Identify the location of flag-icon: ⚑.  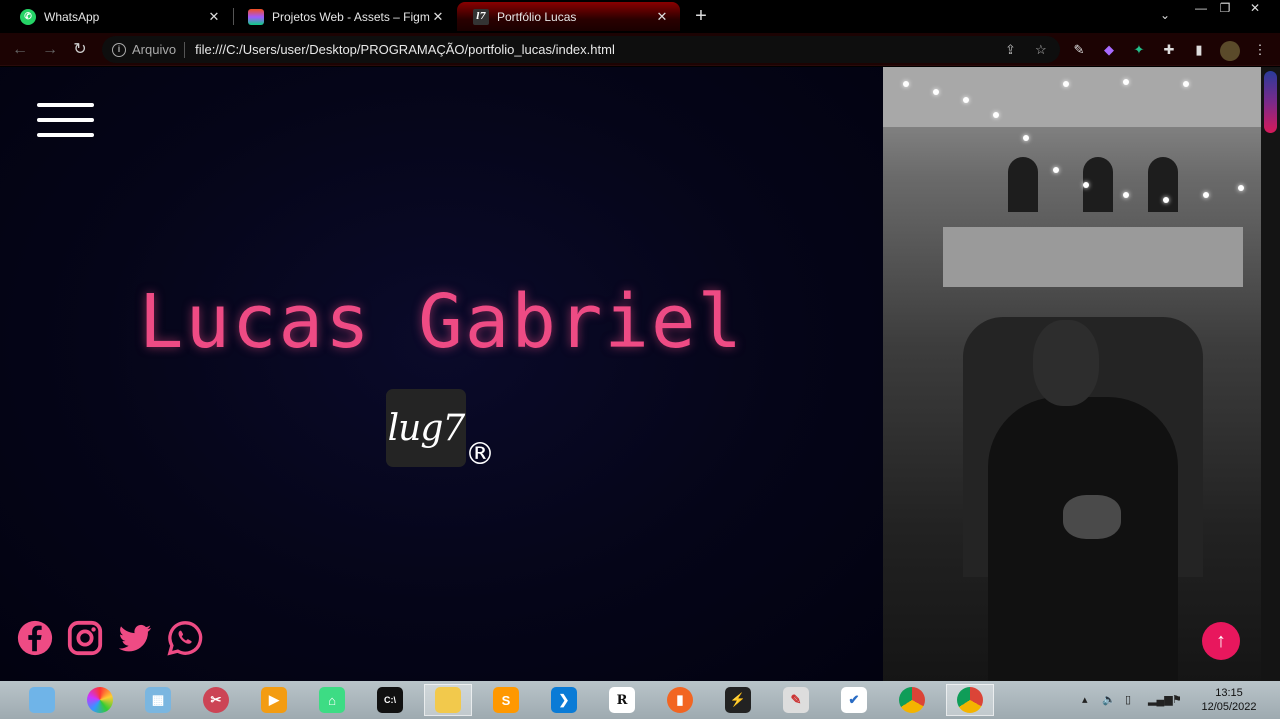
(1177, 699).